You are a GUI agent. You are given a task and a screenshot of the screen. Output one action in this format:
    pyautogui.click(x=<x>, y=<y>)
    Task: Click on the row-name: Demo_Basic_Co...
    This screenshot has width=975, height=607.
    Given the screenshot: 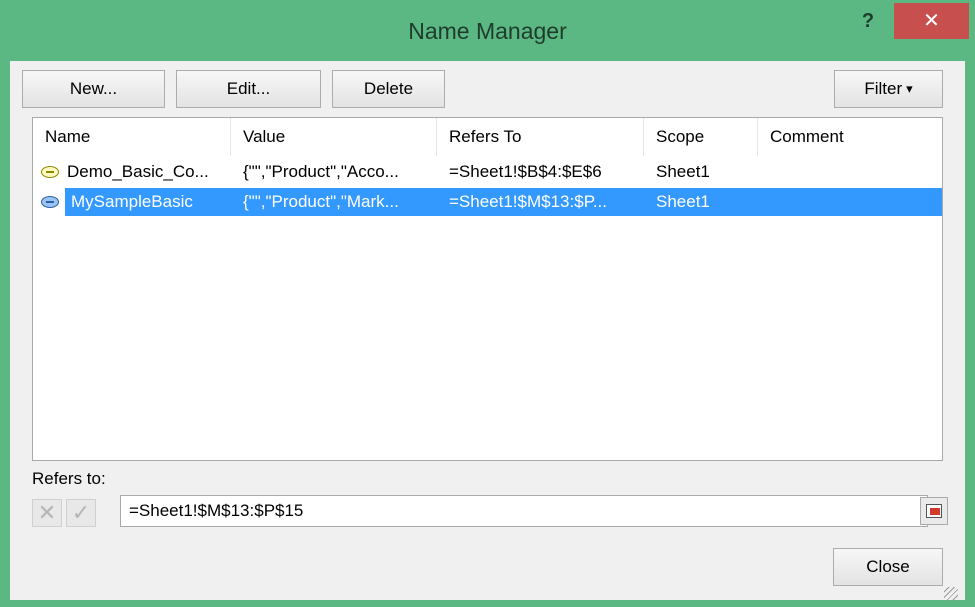 What is the action you would take?
    pyautogui.click(x=138, y=171)
    